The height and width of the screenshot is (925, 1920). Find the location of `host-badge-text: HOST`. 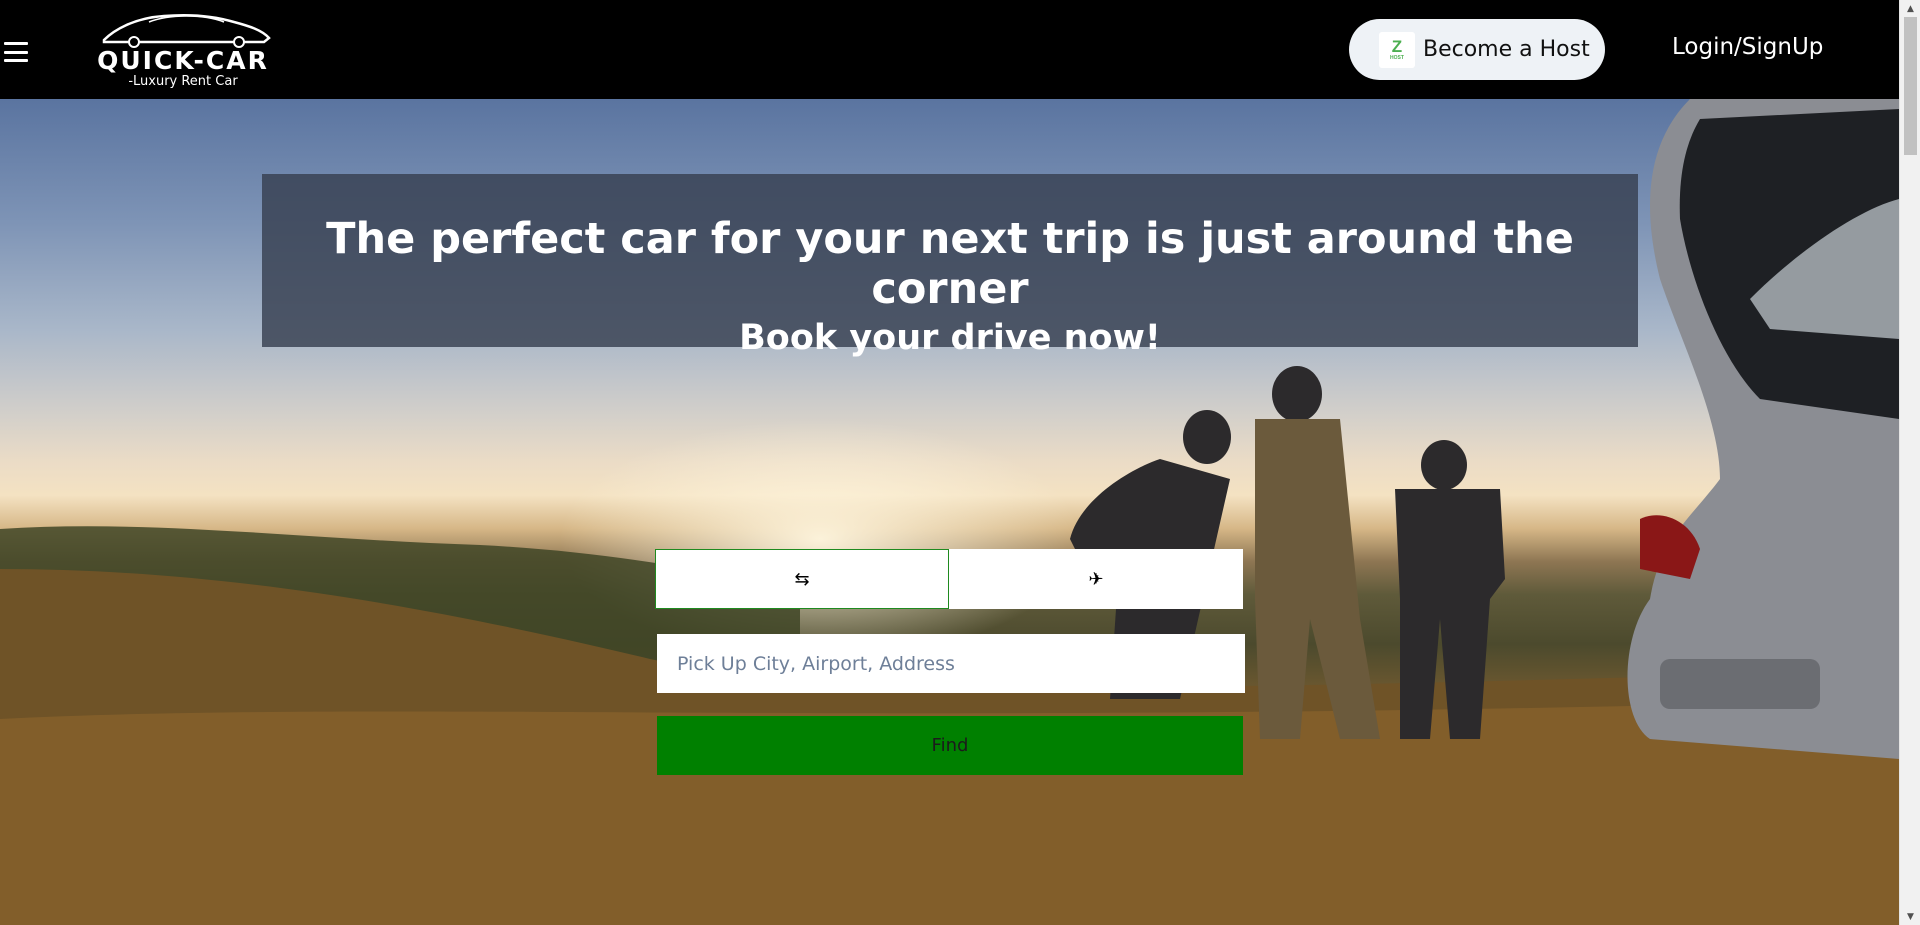

host-badge-text: HOST is located at coordinates (1397, 57).